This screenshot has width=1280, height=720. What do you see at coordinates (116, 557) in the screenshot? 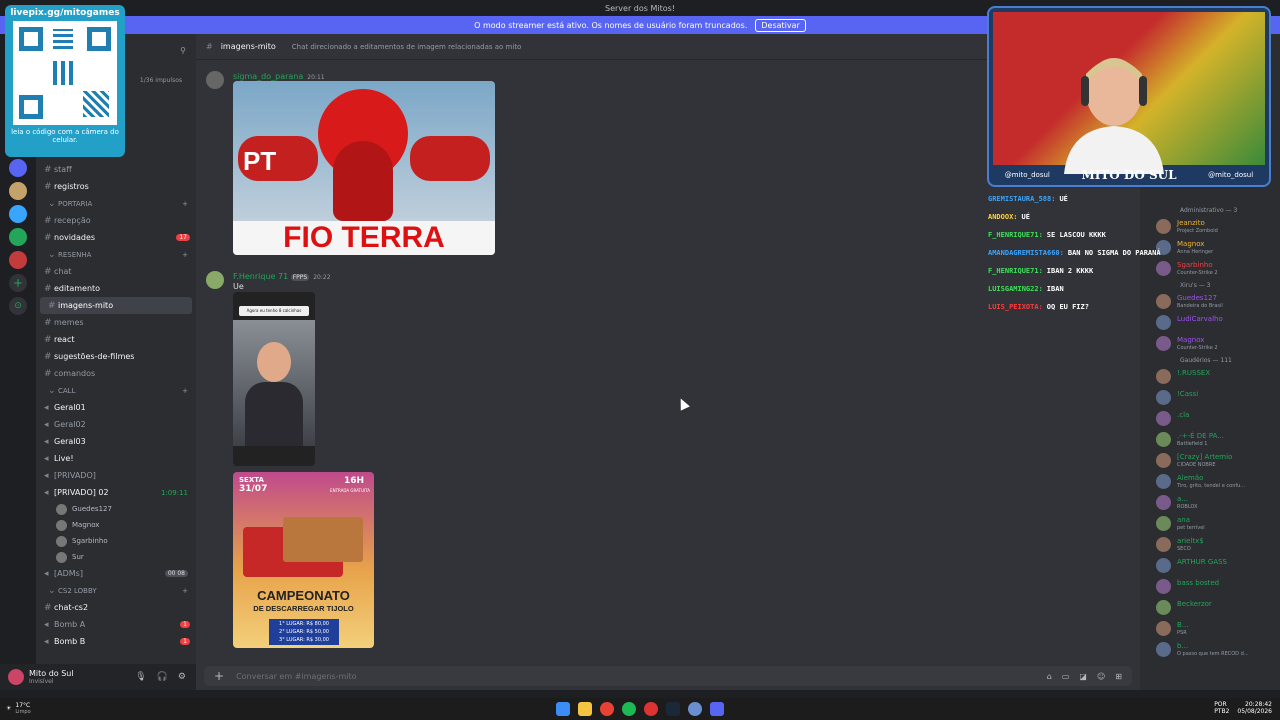
I see `voice-user: Sur` at bounding box center [116, 557].